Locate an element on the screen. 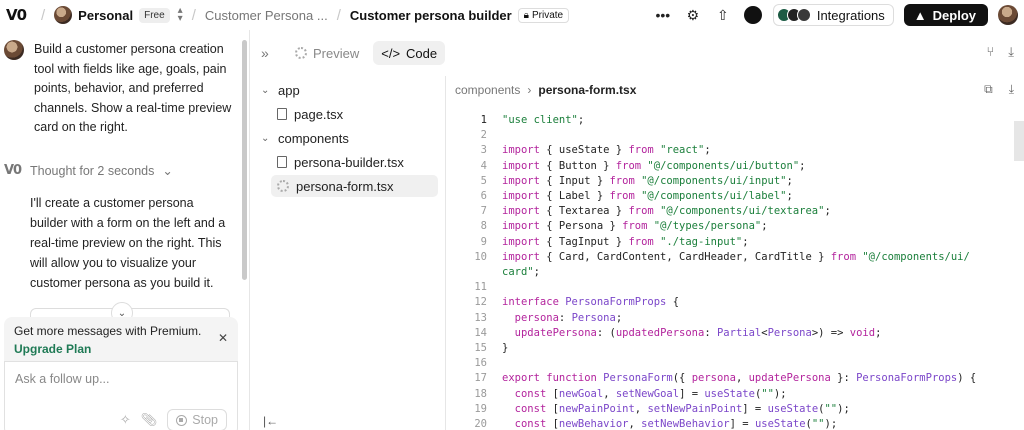  paperclip-icon: 📎︎ is located at coordinates (149, 420).